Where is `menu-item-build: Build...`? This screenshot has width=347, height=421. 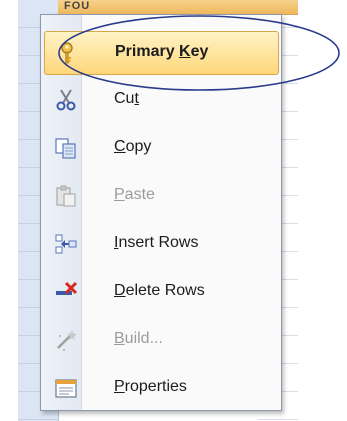
menu-item-build: Build... is located at coordinates (160, 340).